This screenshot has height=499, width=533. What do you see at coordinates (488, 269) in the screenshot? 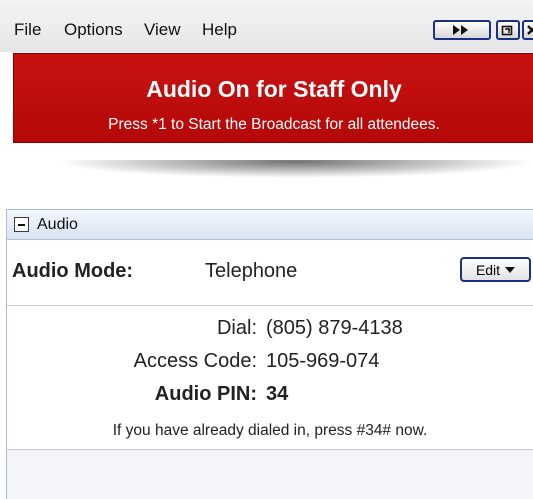
I see `edit-label: Edit` at bounding box center [488, 269].